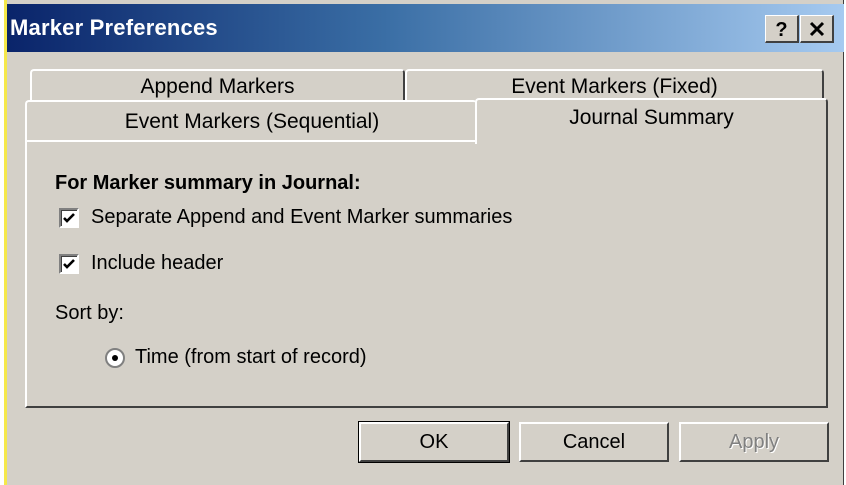  I want to click on sort-by-label: Sort by:, so click(89, 313).